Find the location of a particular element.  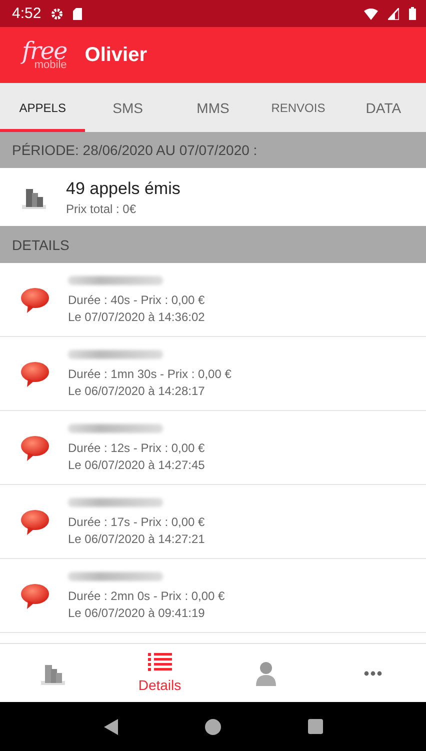

status-time: 4:52 is located at coordinates (27, 13).